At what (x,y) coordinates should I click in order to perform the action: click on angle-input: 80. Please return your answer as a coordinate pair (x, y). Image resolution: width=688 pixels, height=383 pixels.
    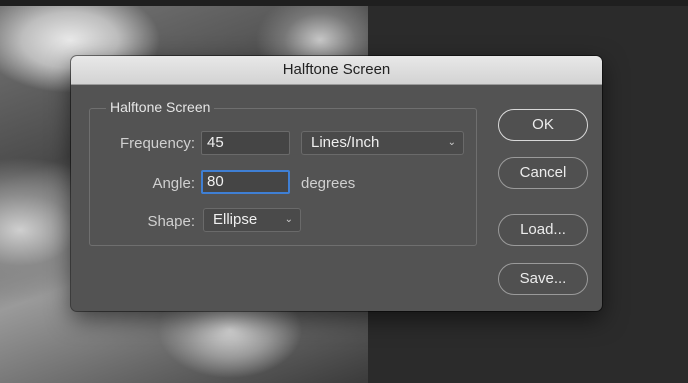
    Looking at the image, I should click on (245, 182).